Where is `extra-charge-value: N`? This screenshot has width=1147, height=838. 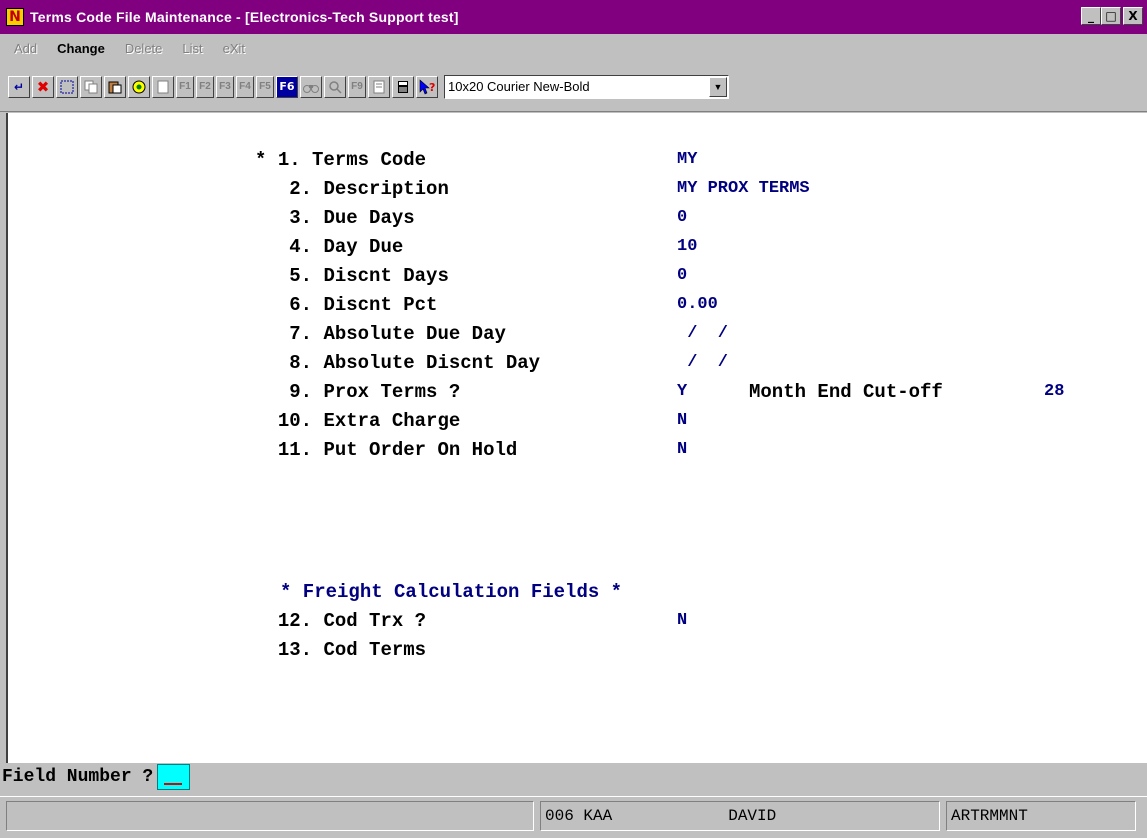
extra-charge-value: N is located at coordinates (682, 421).